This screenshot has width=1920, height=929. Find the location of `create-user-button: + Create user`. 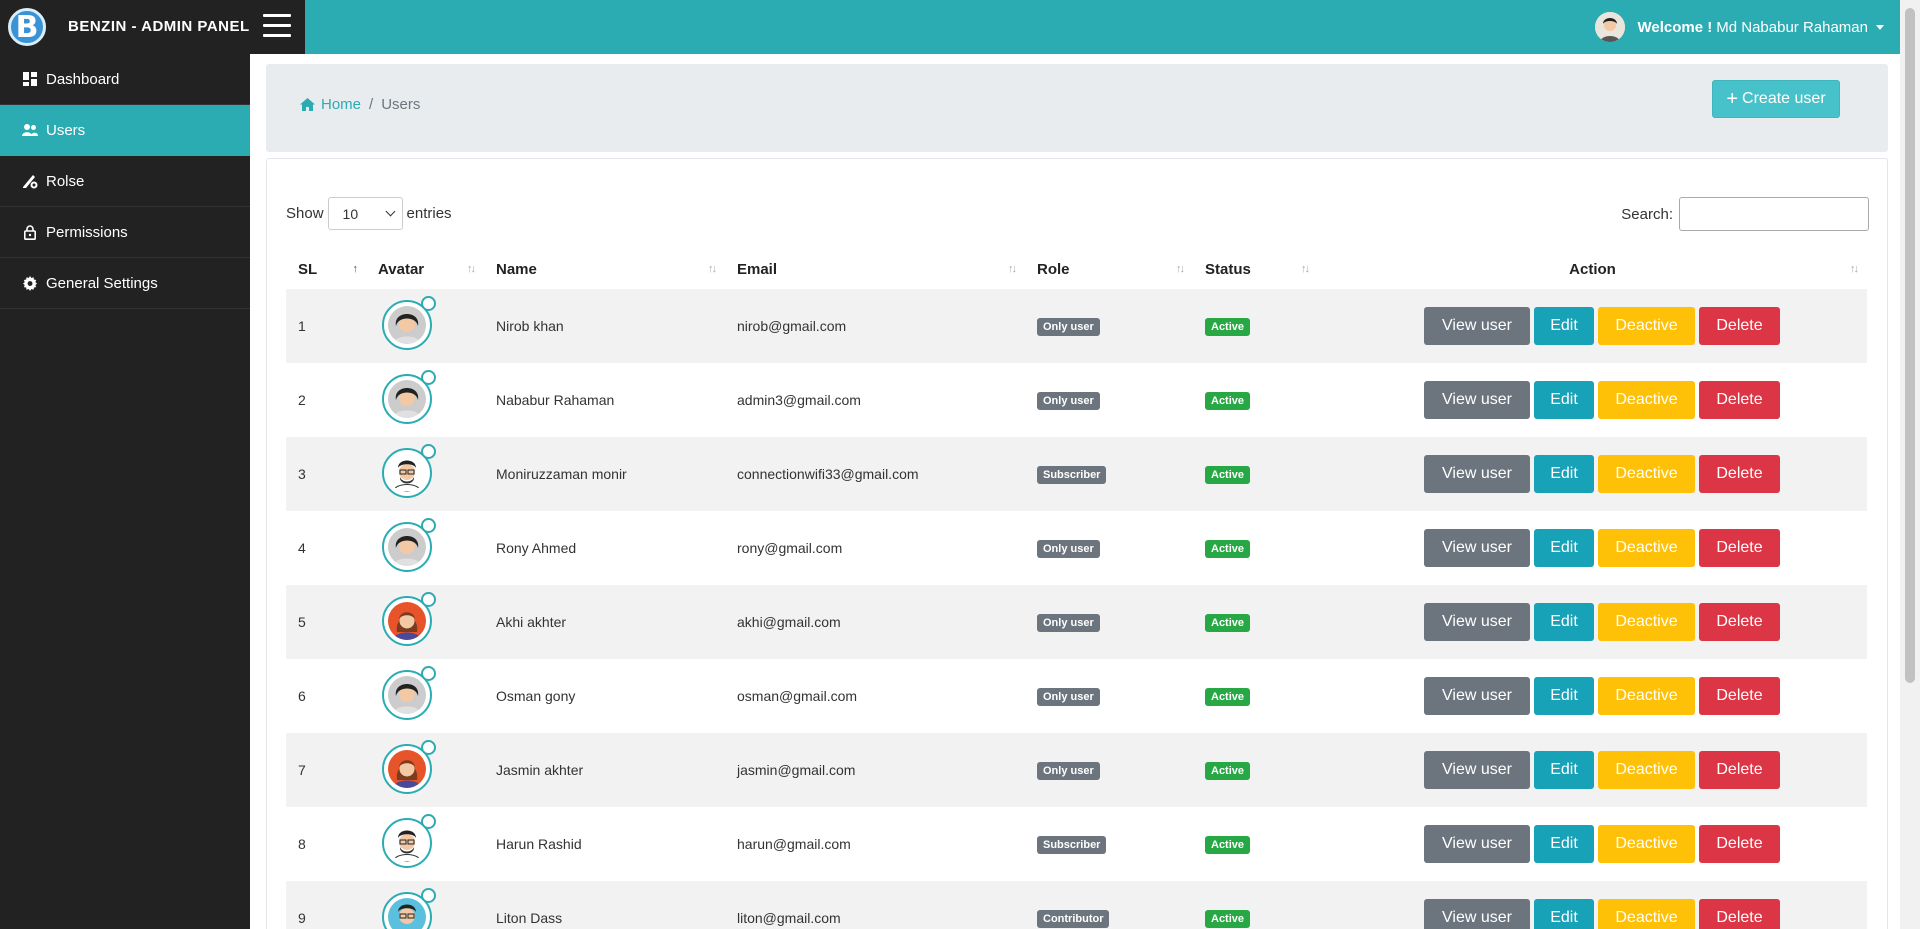

create-user-button: + Create user is located at coordinates (1776, 99).